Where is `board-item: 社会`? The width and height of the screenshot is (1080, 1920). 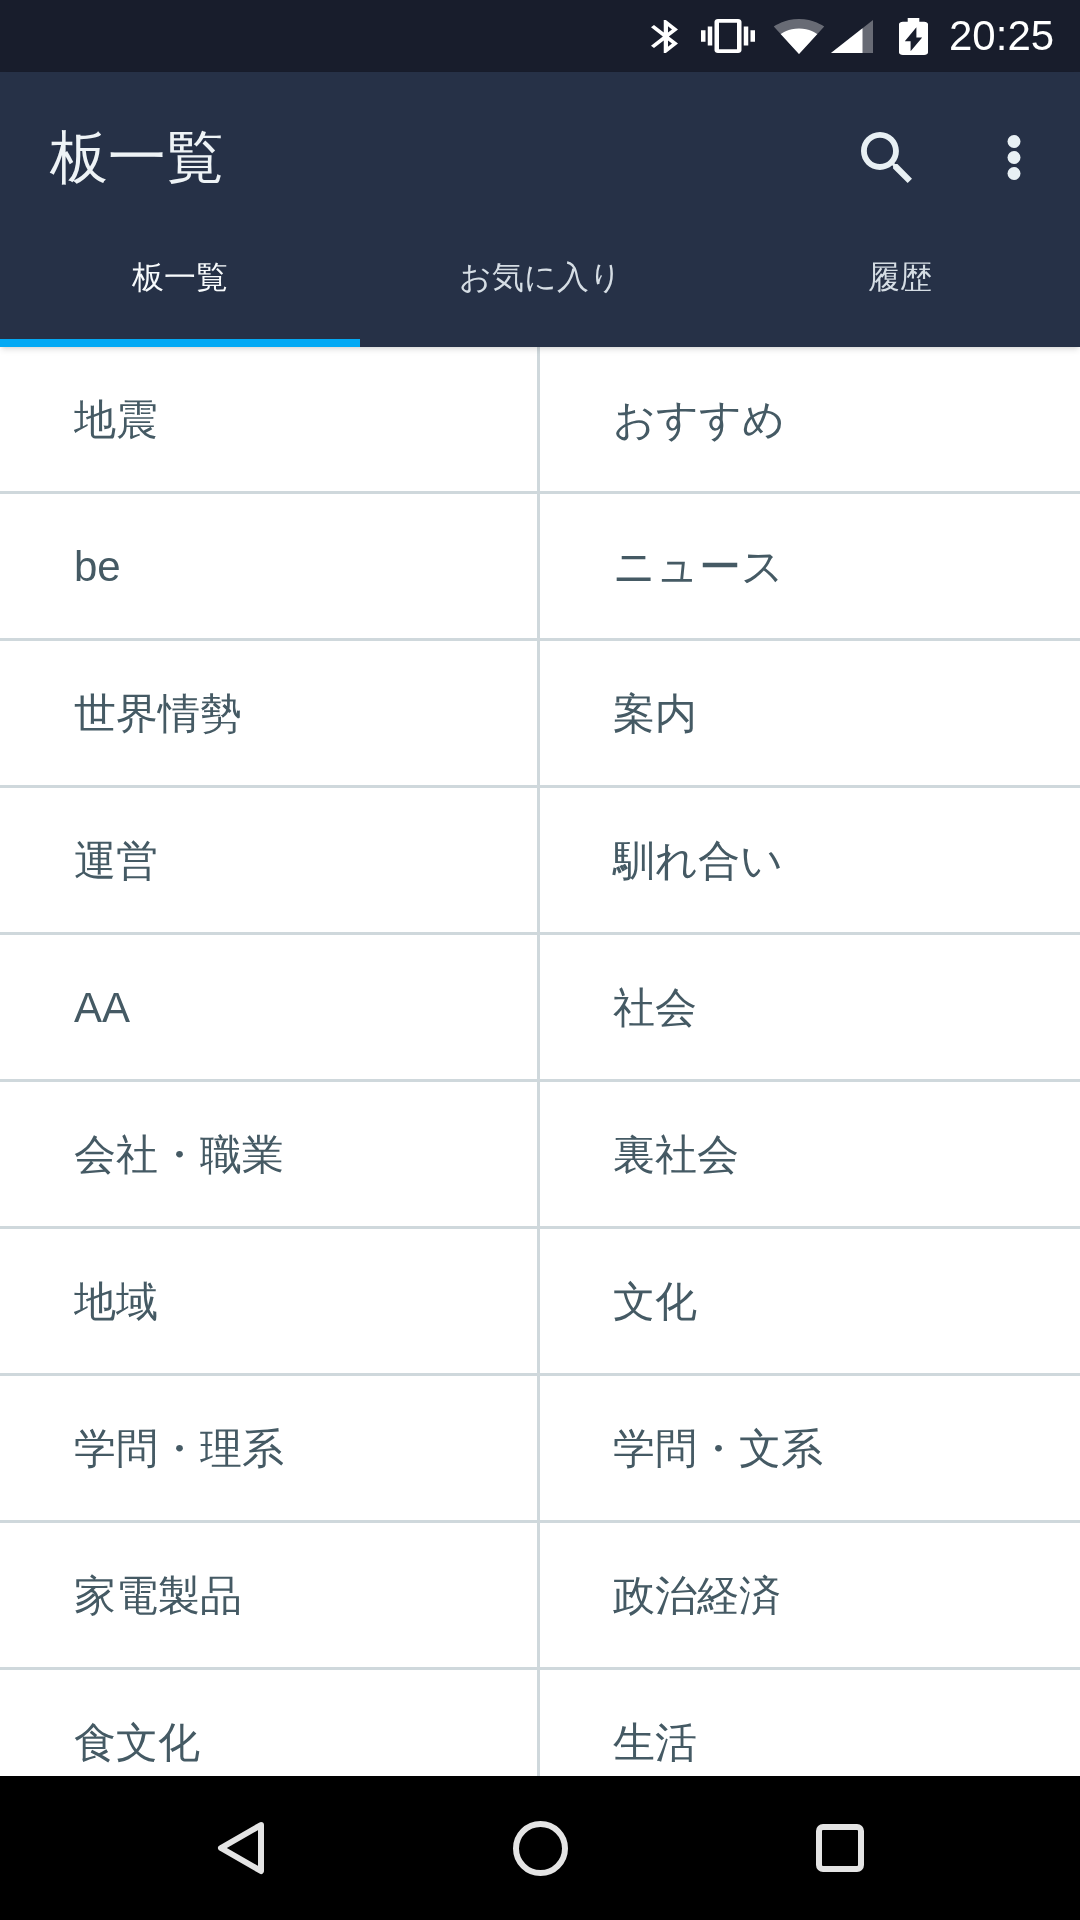 board-item: 社会 is located at coordinates (810, 1008).